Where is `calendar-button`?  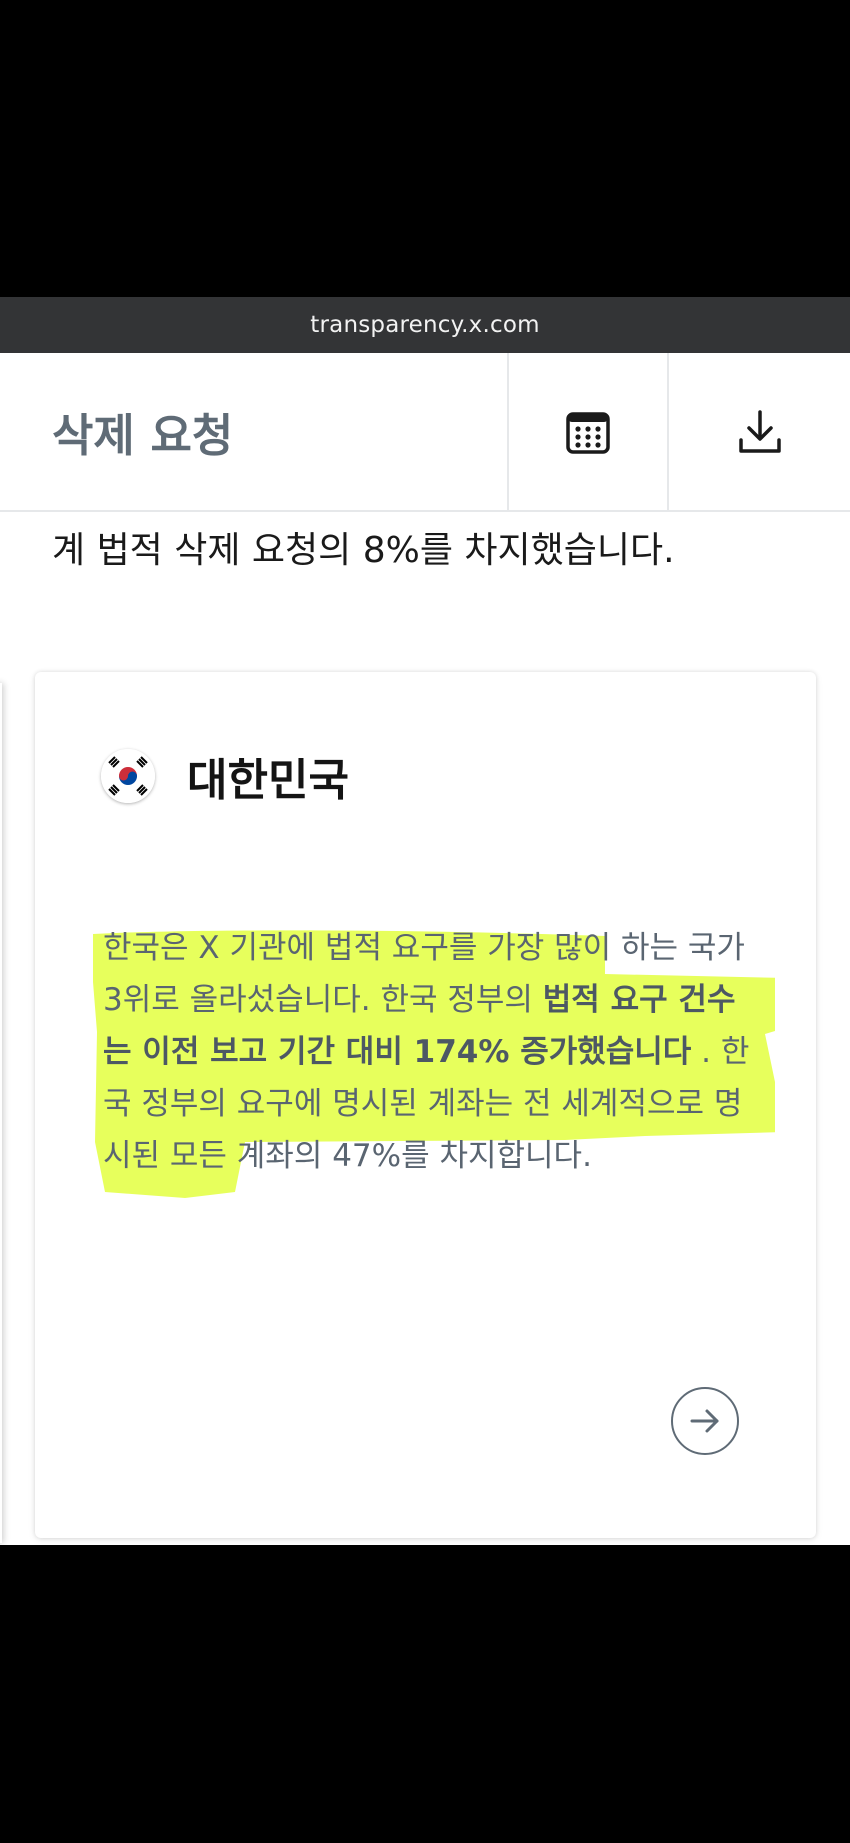
calendar-button is located at coordinates (589, 431).